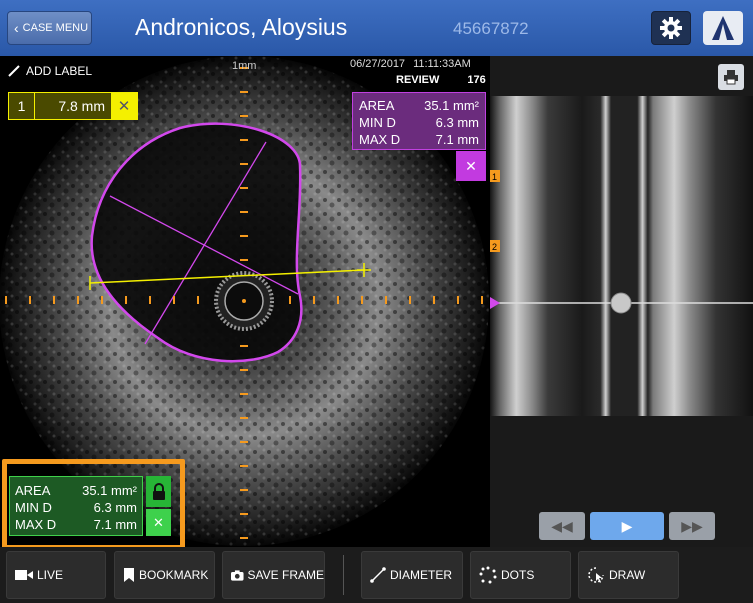 Image resolution: width=753 pixels, height=603 pixels. What do you see at coordinates (378, 64) in the screenshot?
I see `frame-date: 06/27/2017` at bounding box center [378, 64].